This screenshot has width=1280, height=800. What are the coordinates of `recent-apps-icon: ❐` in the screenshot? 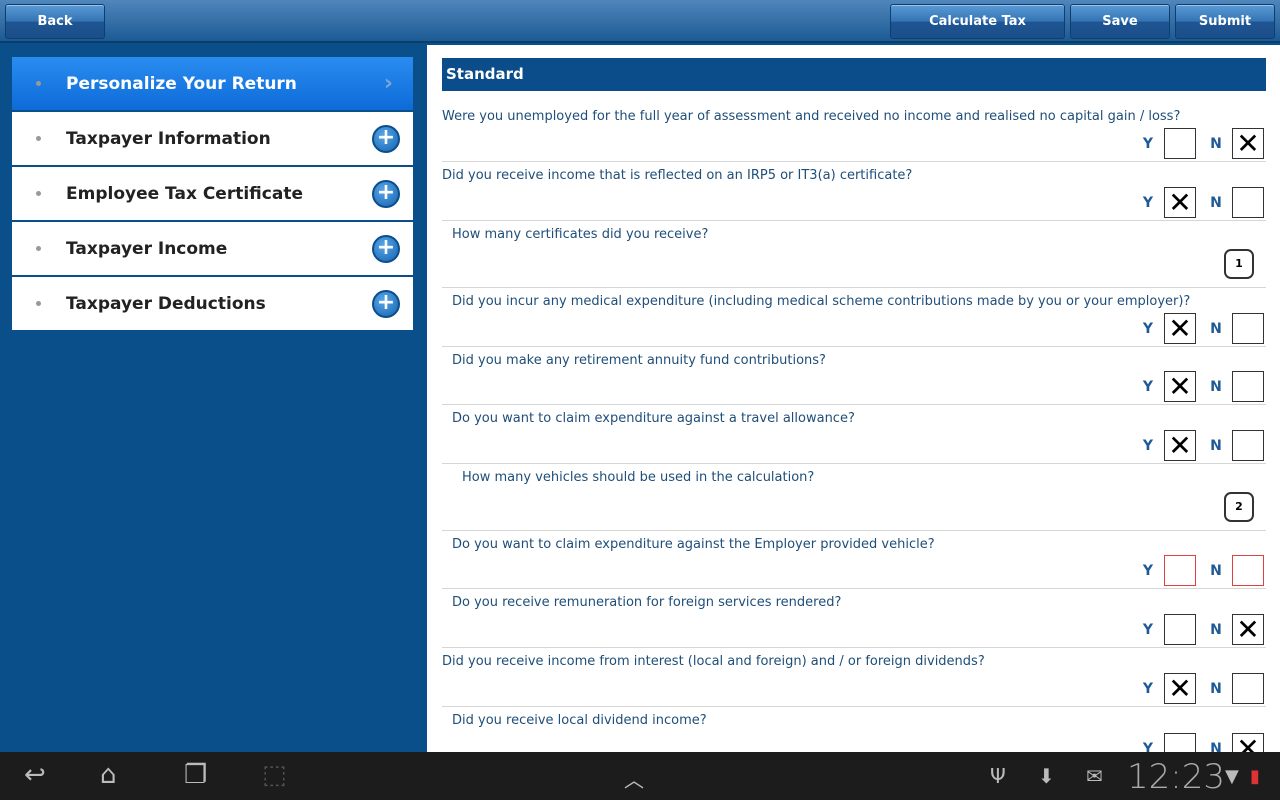 It's located at (195, 775).